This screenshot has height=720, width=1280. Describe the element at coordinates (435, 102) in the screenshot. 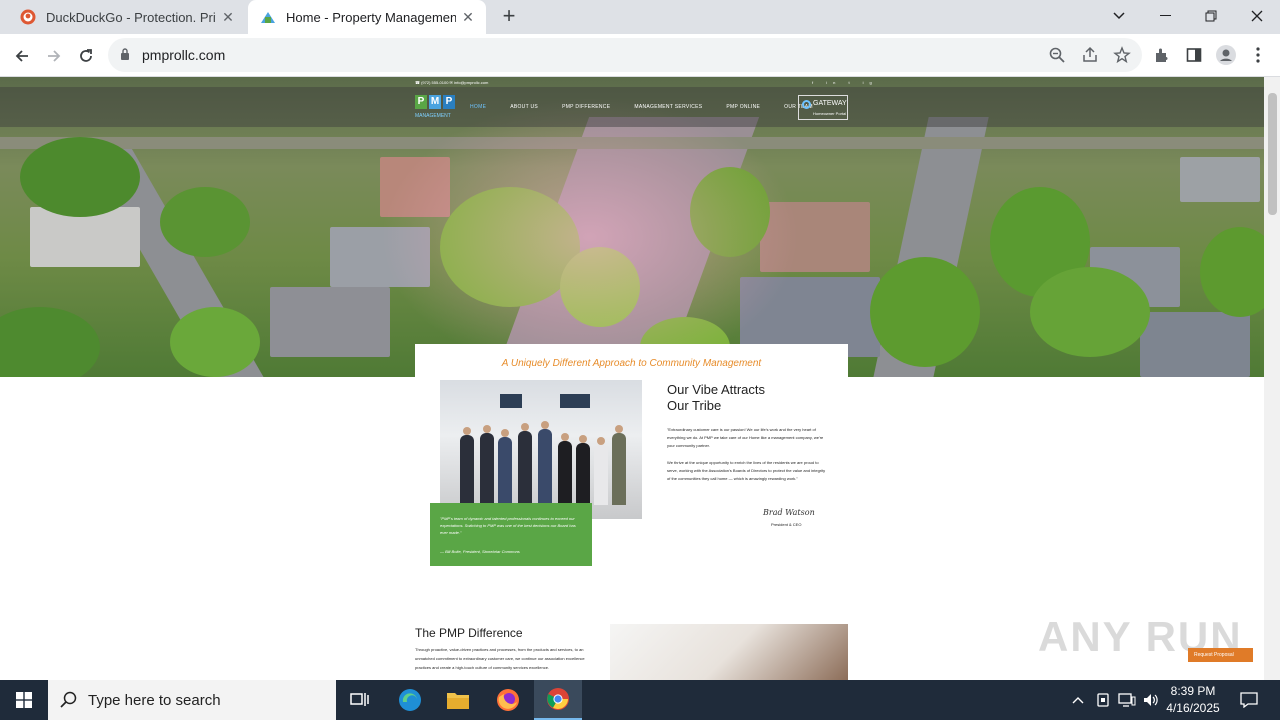

I see `logo-letter: M` at that location.